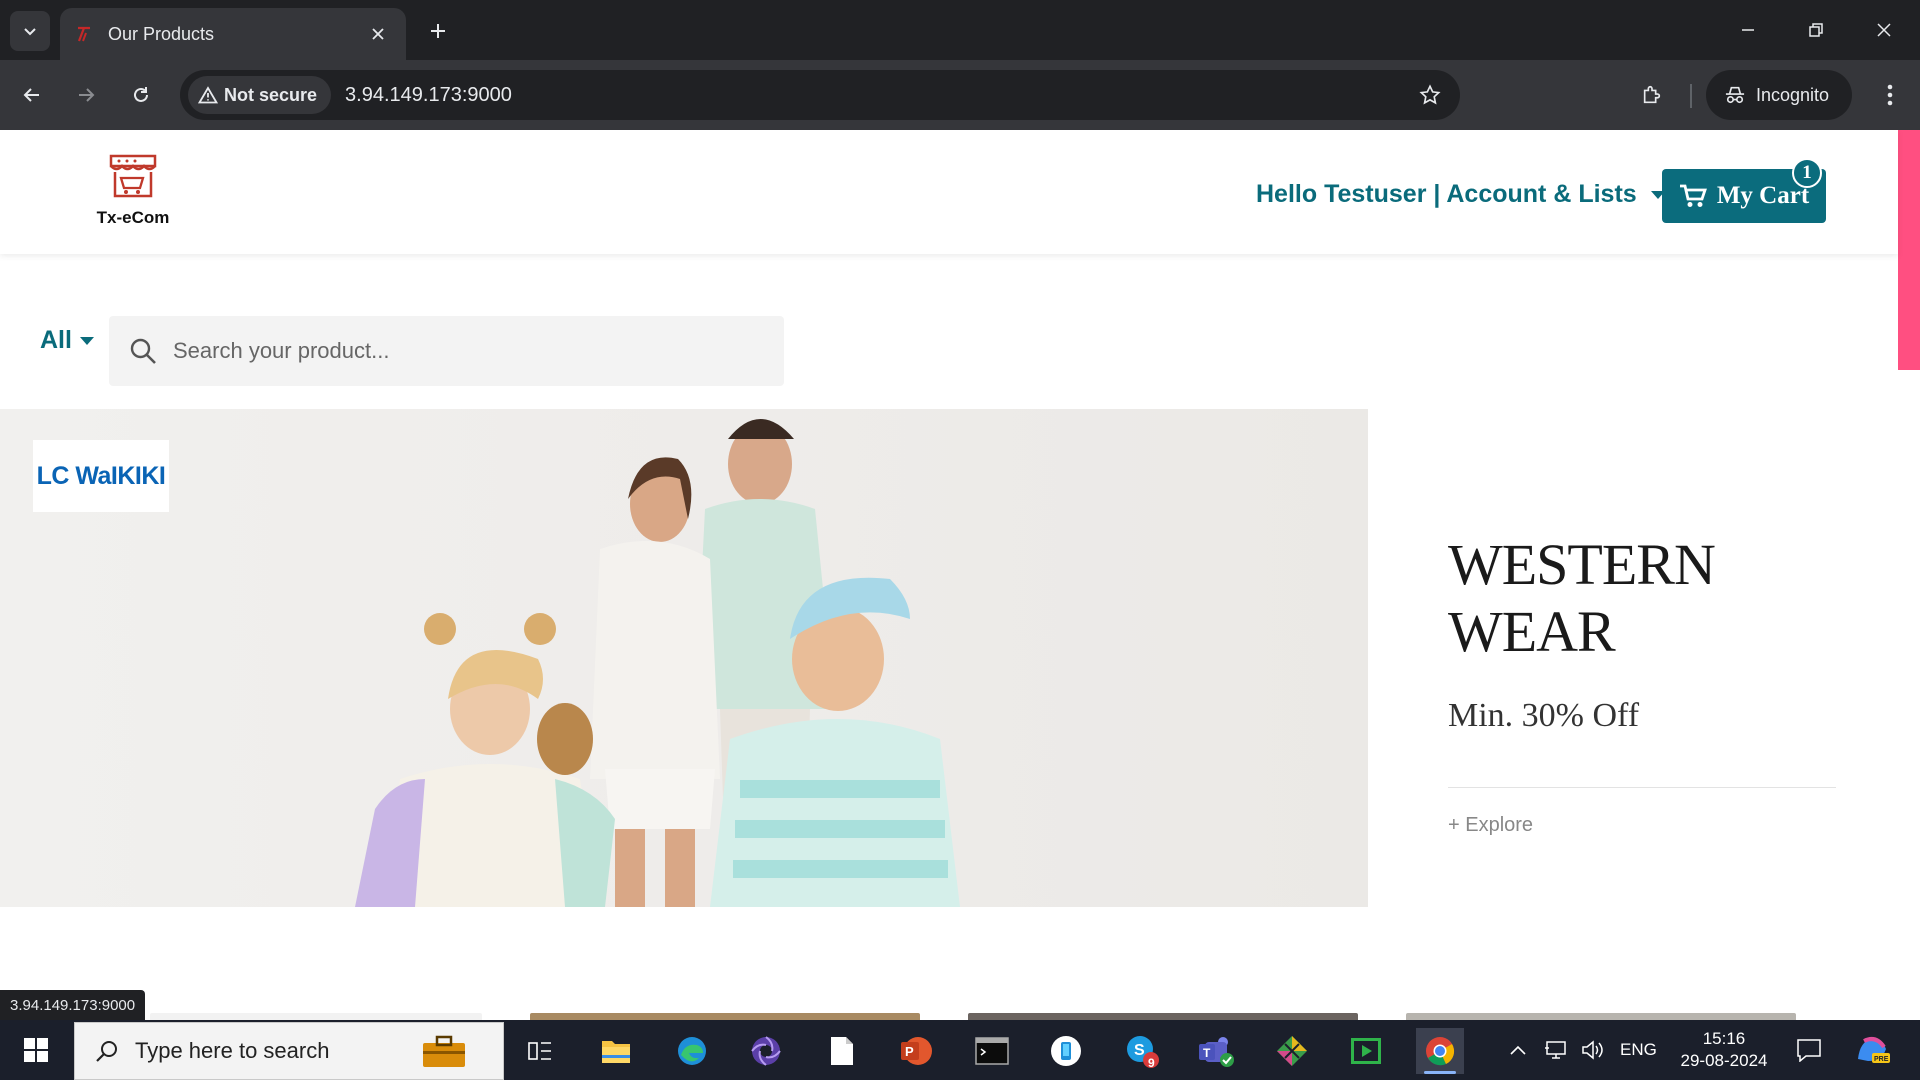 This screenshot has height=1080, width=1920. What do you see at coordinates (1807, 173) in the screenshot?
I see `cart-count-badge: 1` at bounding box center [1807, 173].